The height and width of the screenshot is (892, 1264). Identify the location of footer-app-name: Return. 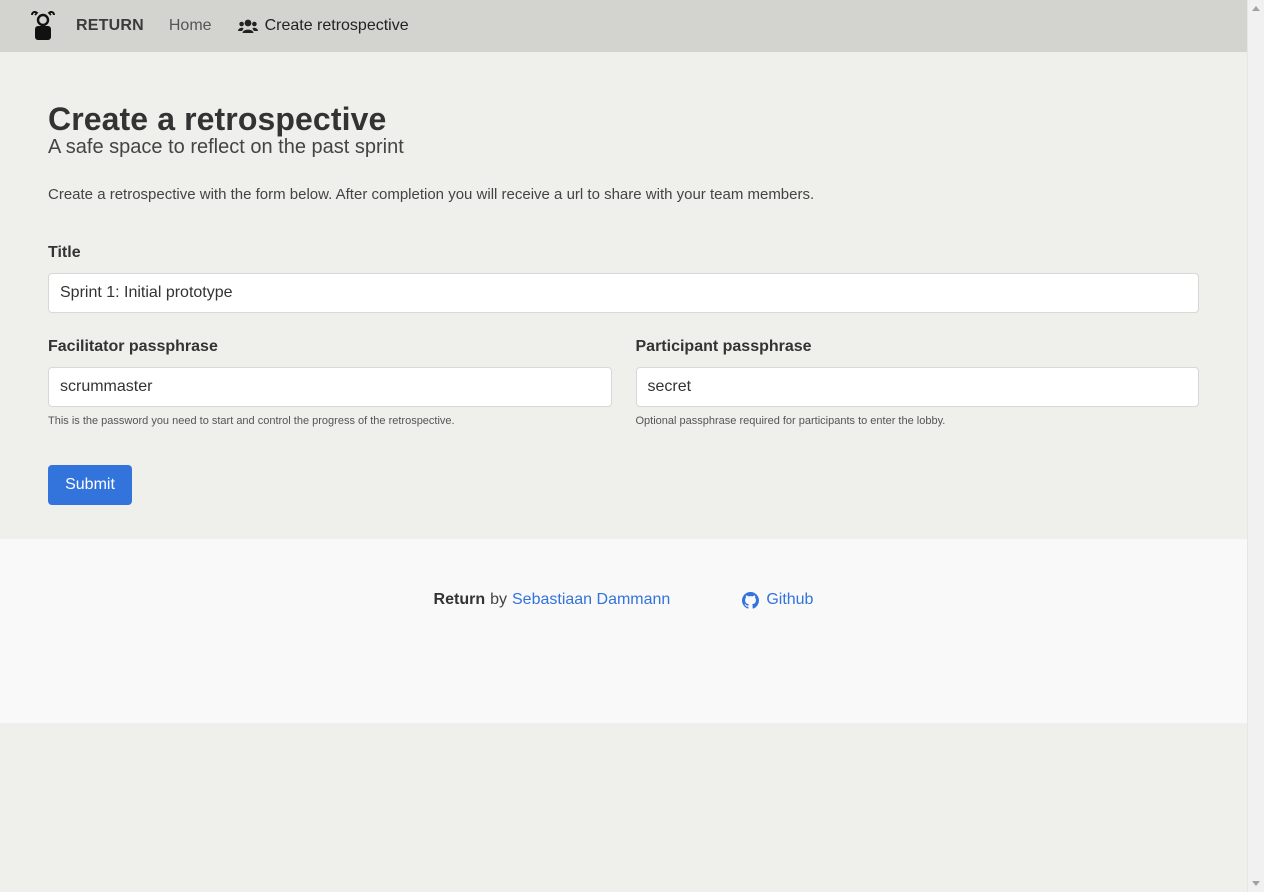
(459, 599).